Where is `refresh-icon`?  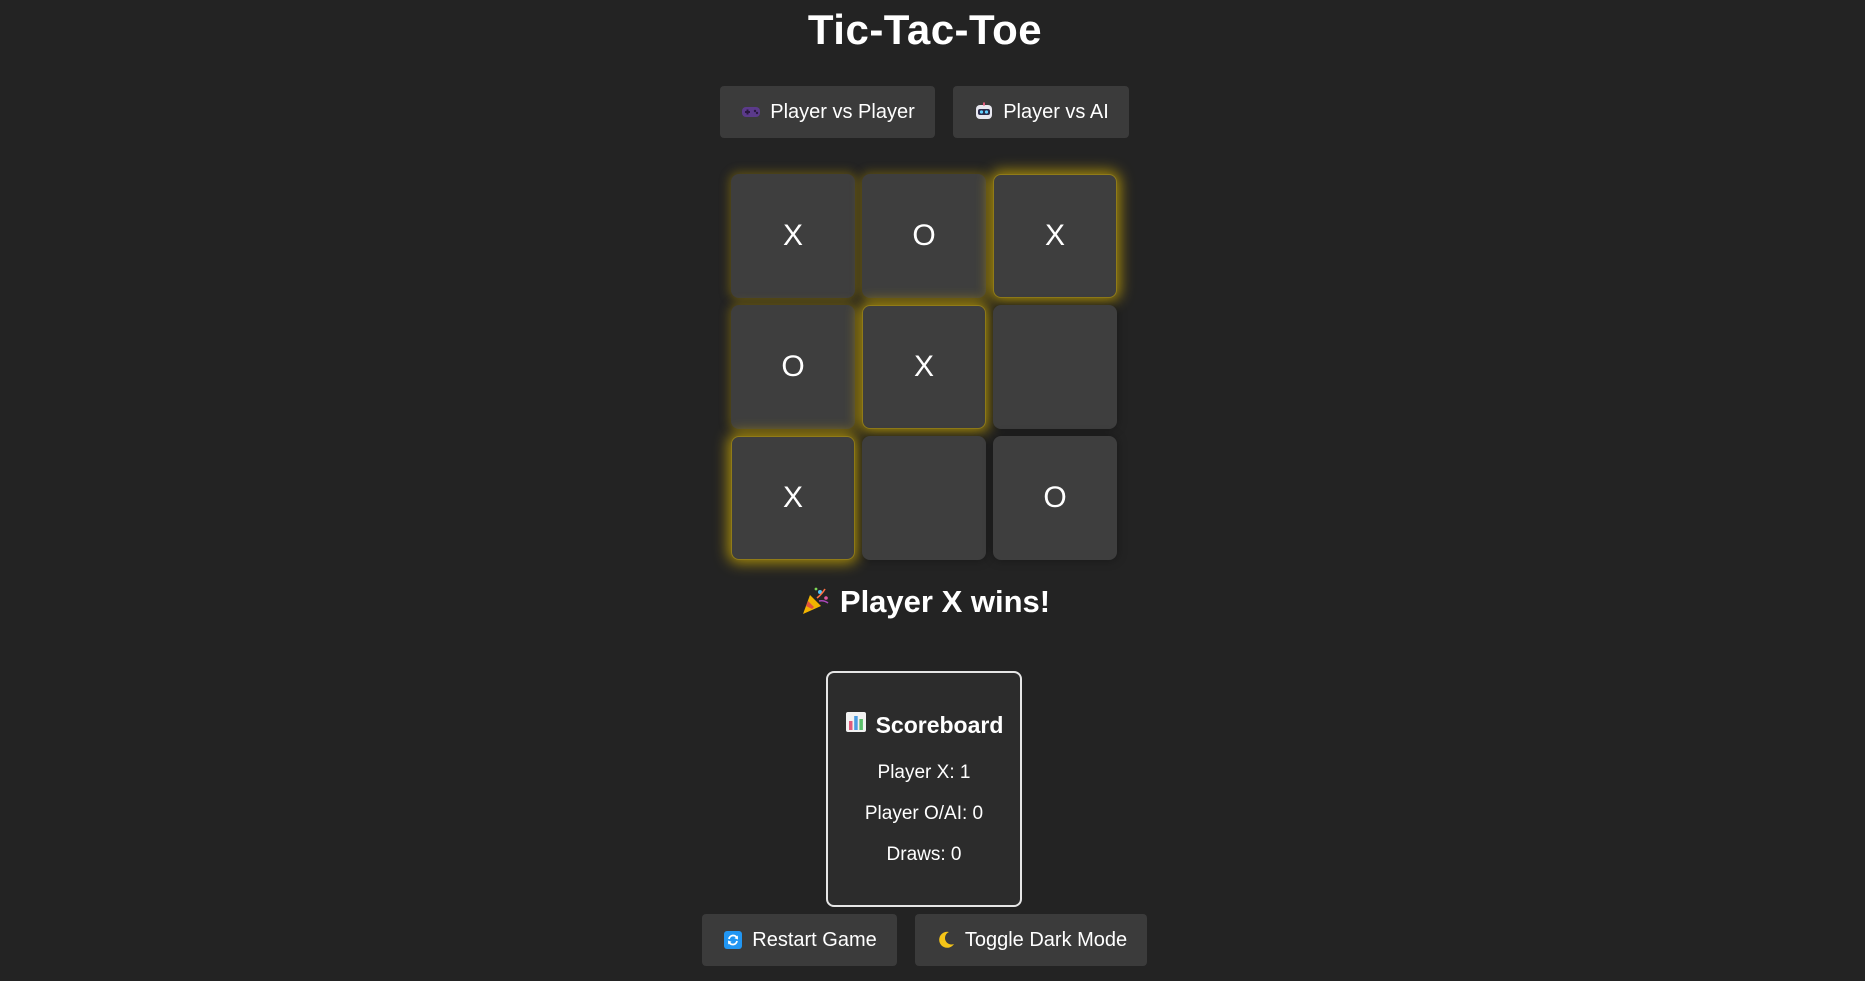
refresh-icon is located at coordinates (733, 940).